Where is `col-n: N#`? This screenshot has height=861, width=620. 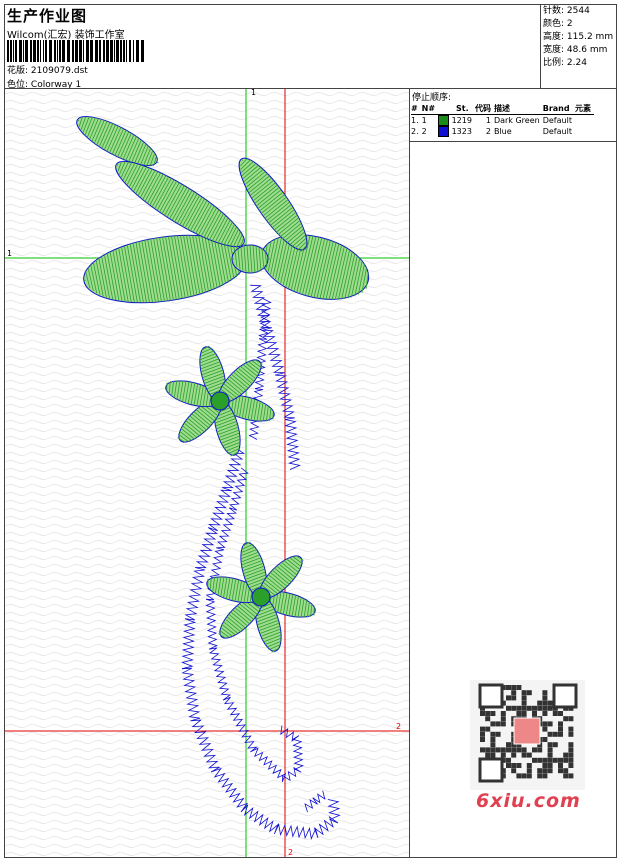
col-n: N# is located at coordinates (430, 109).